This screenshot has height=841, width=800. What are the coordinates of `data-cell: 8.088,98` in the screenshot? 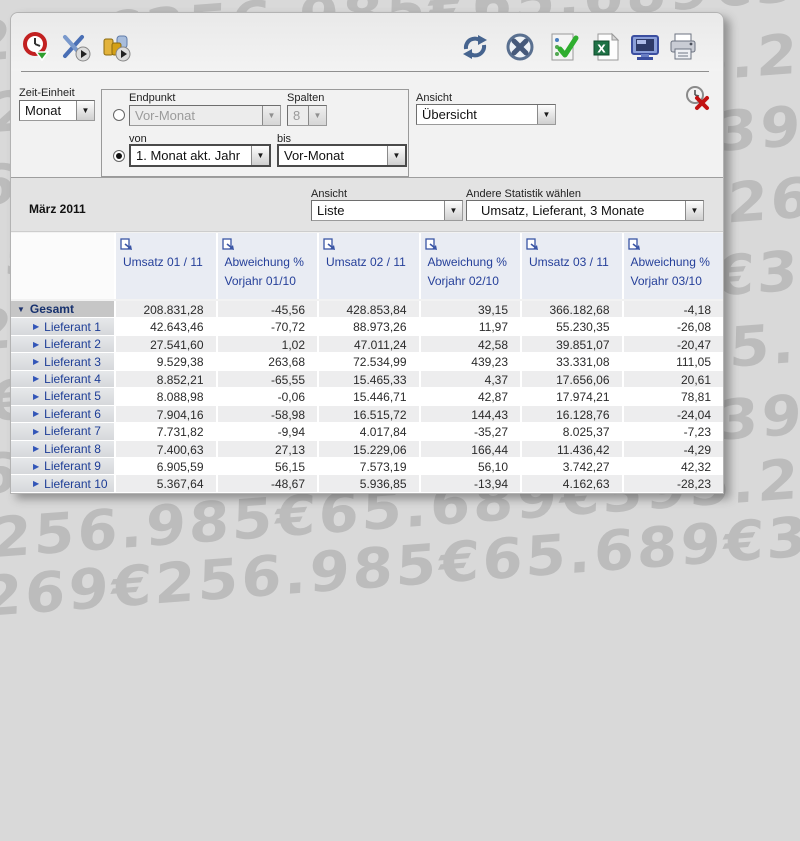 It's located at (167, 397).